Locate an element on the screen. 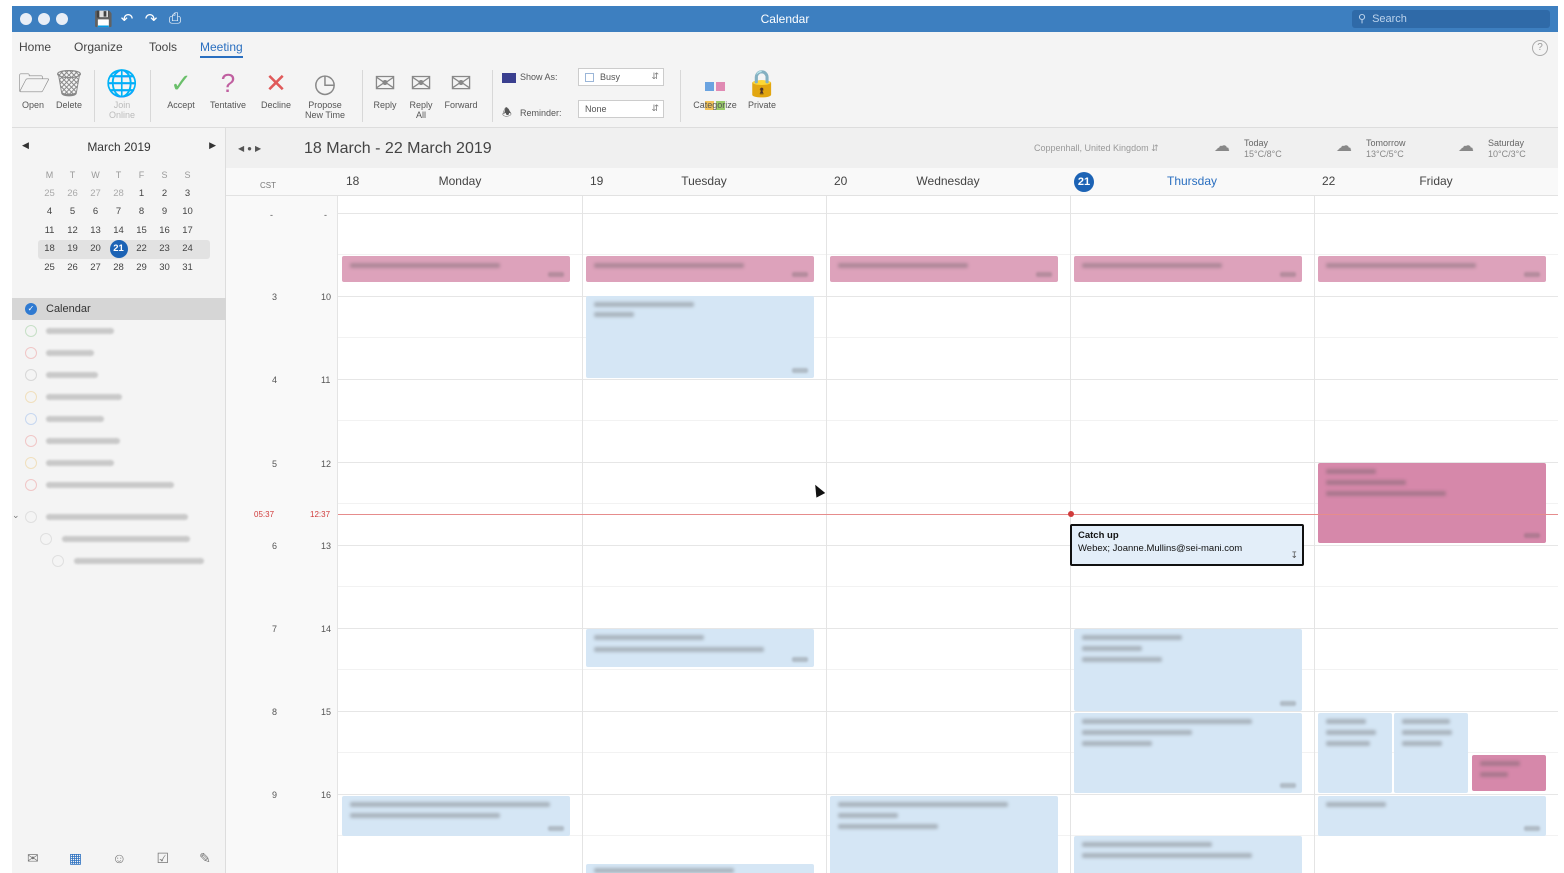 Image resolution: width=1564 pixels, height=873 pixels. tab-meeting: Meeting is located at coordinates (221, 49).